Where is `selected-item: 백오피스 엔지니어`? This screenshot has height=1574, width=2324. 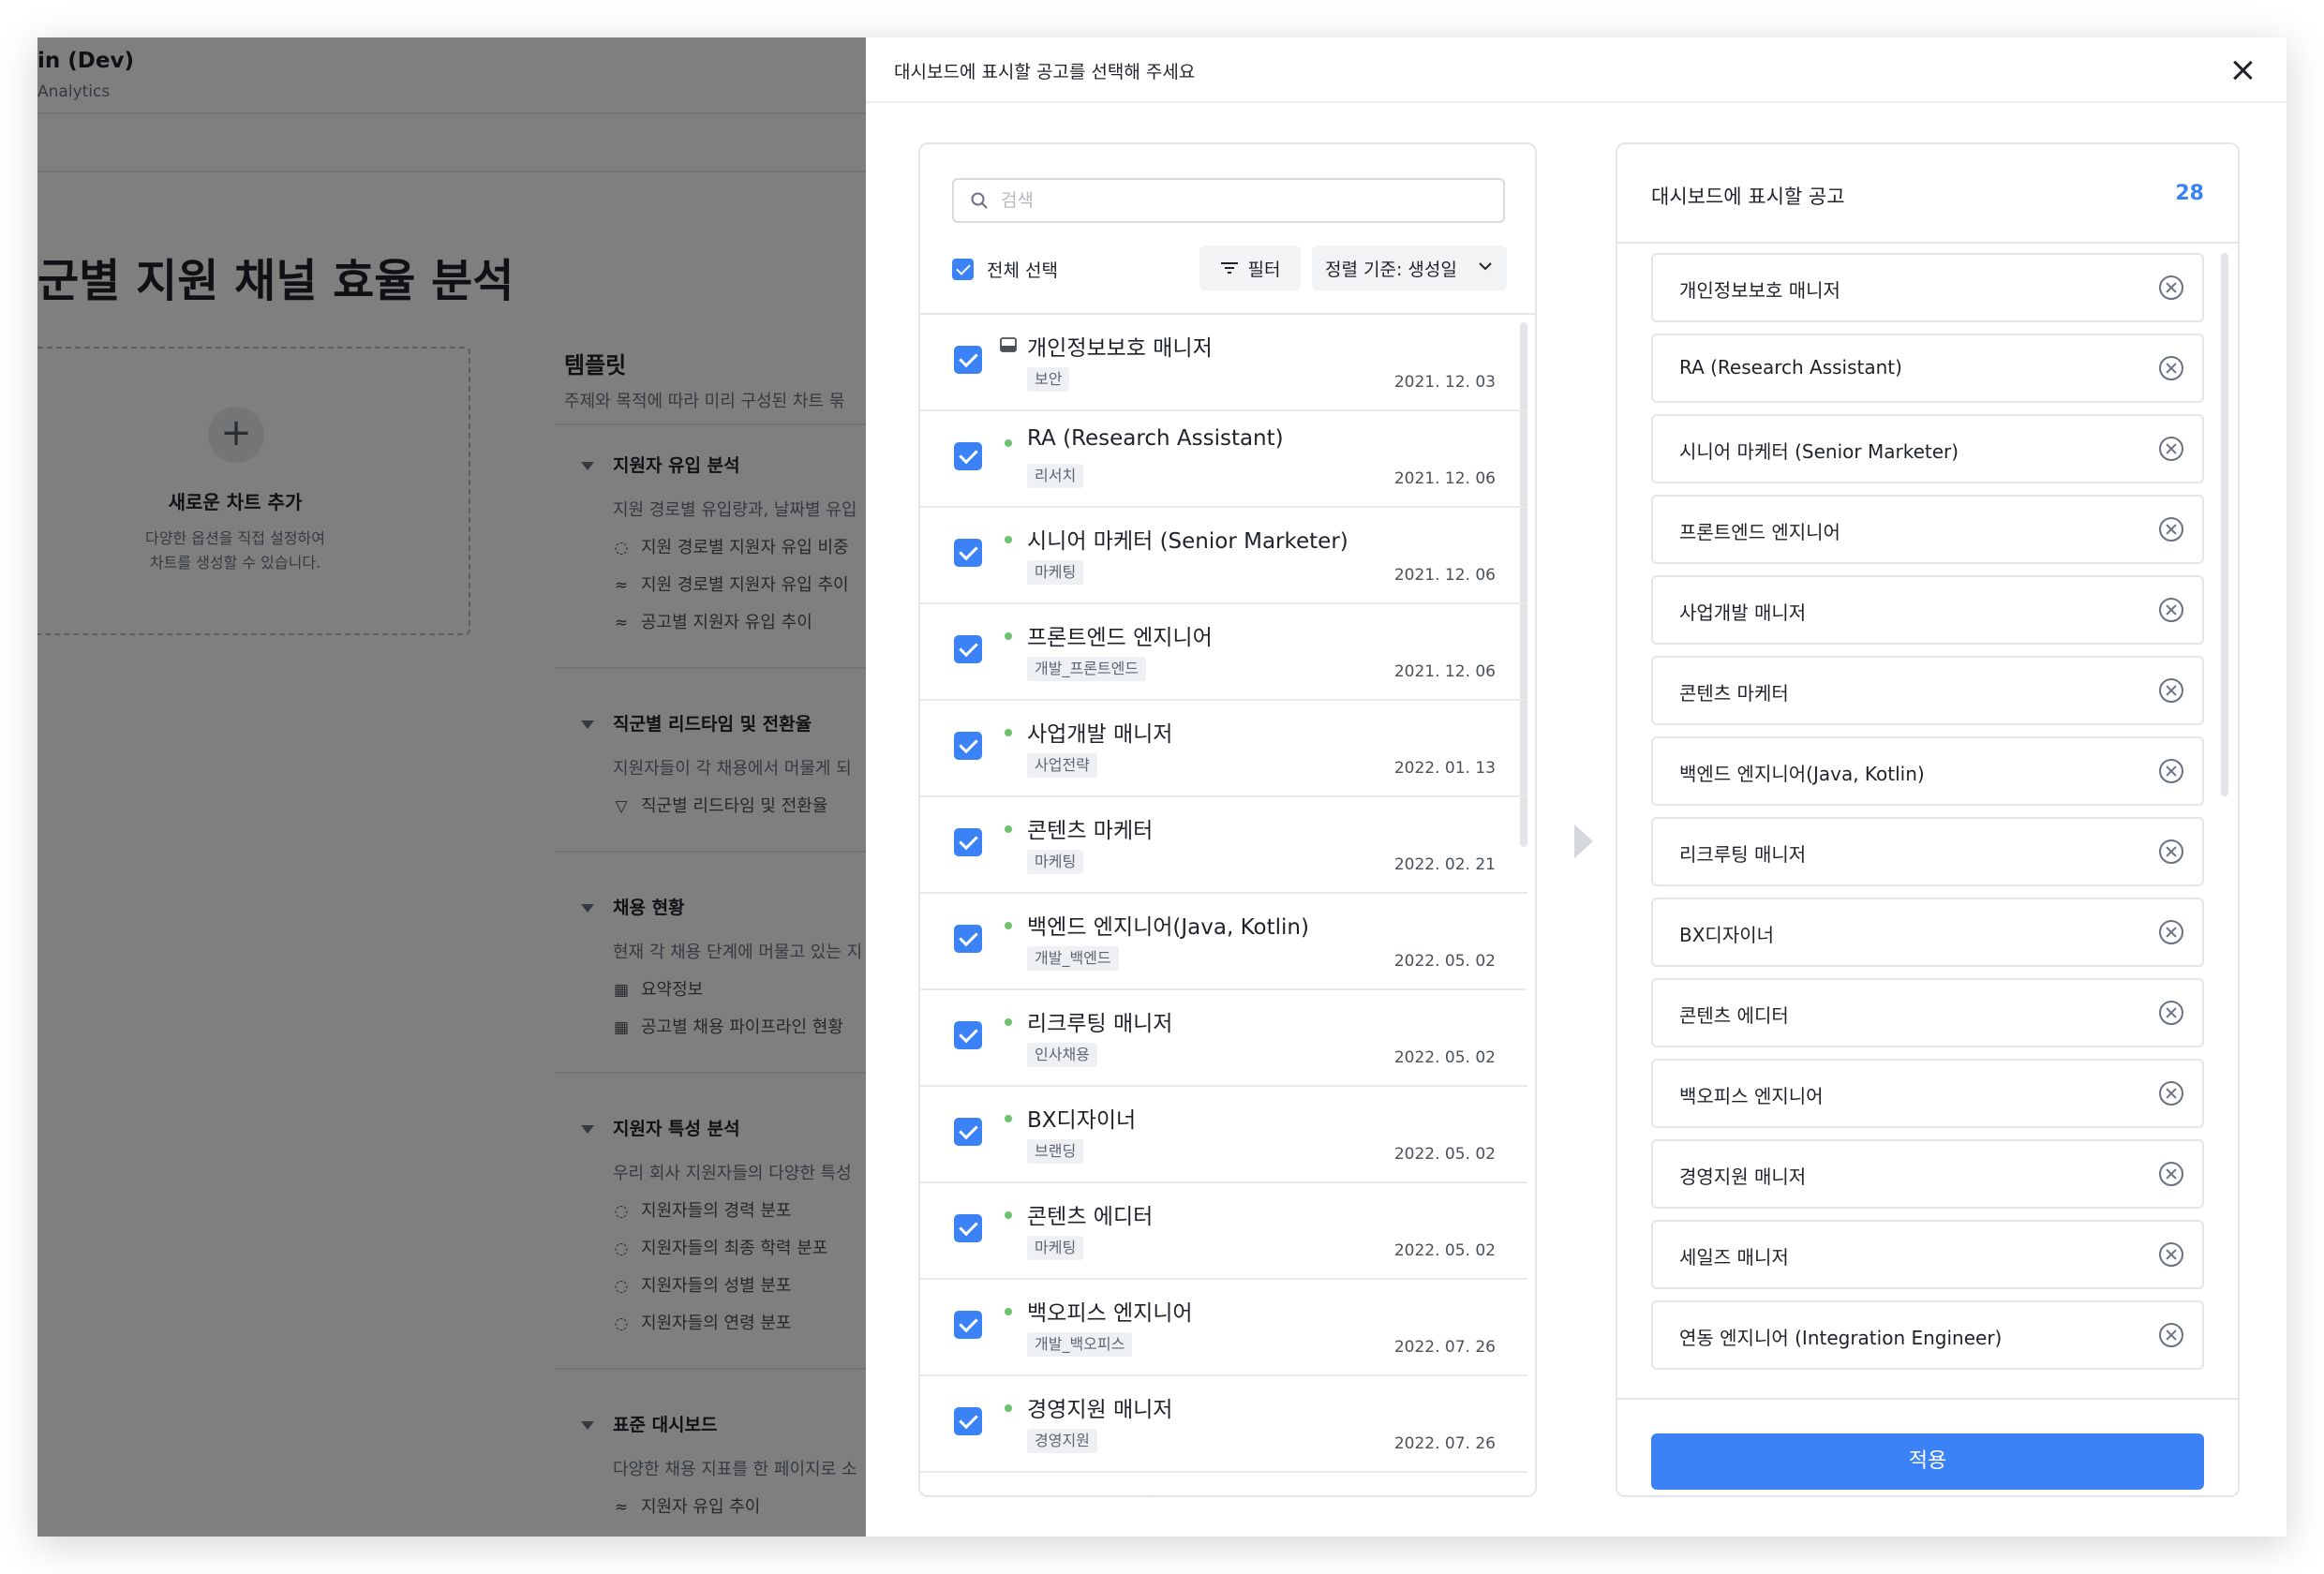 selected-item: 백오피스 엔지니어 is located at coordinates (1927, 1093).